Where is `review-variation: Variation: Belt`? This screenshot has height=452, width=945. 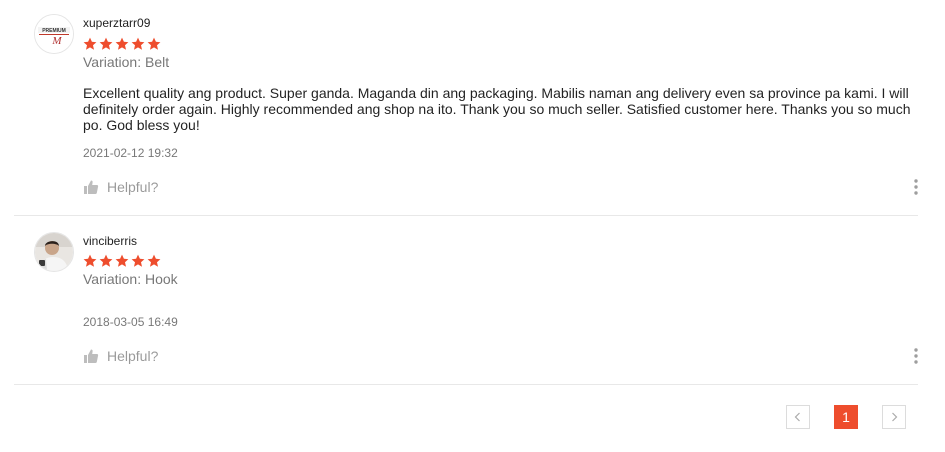
review-variation: Variation: Belt is located at coordinates (126, 62).